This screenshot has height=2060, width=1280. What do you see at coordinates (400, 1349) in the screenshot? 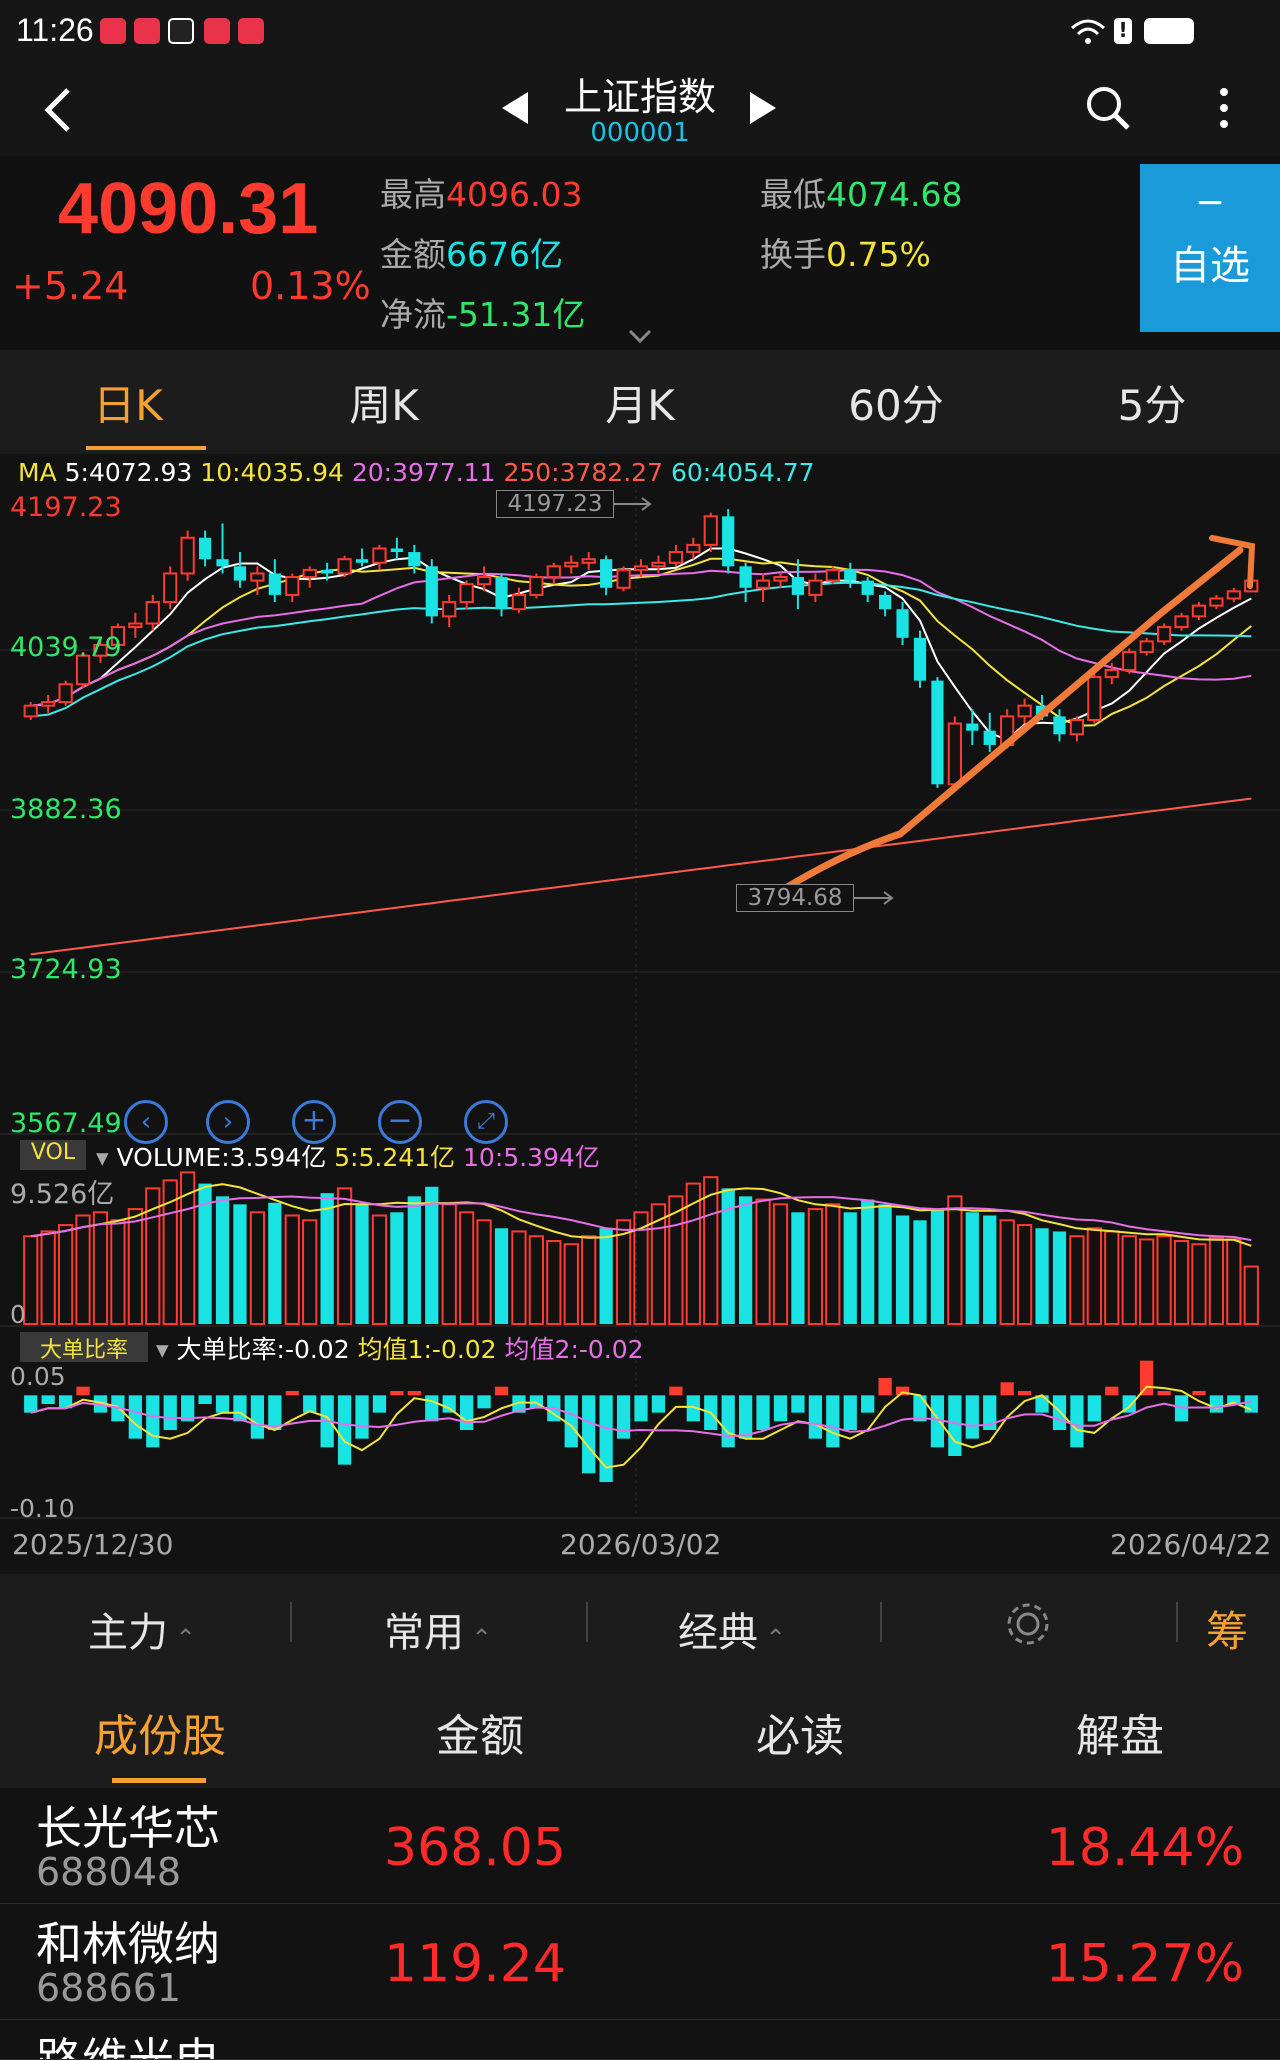
I see `ratio-legend: ▾ 大单比率:-0.02 均值1:-0.02 均值2:-0.02` at bounding box center [400, 1349].